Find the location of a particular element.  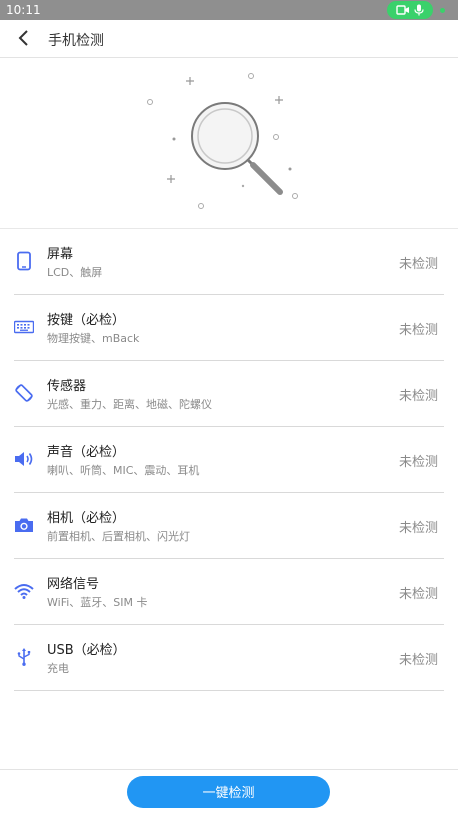

item-subtitle: 喇叭、听筒、MIC、震动、耳机 is located at coordinates (123, 470).